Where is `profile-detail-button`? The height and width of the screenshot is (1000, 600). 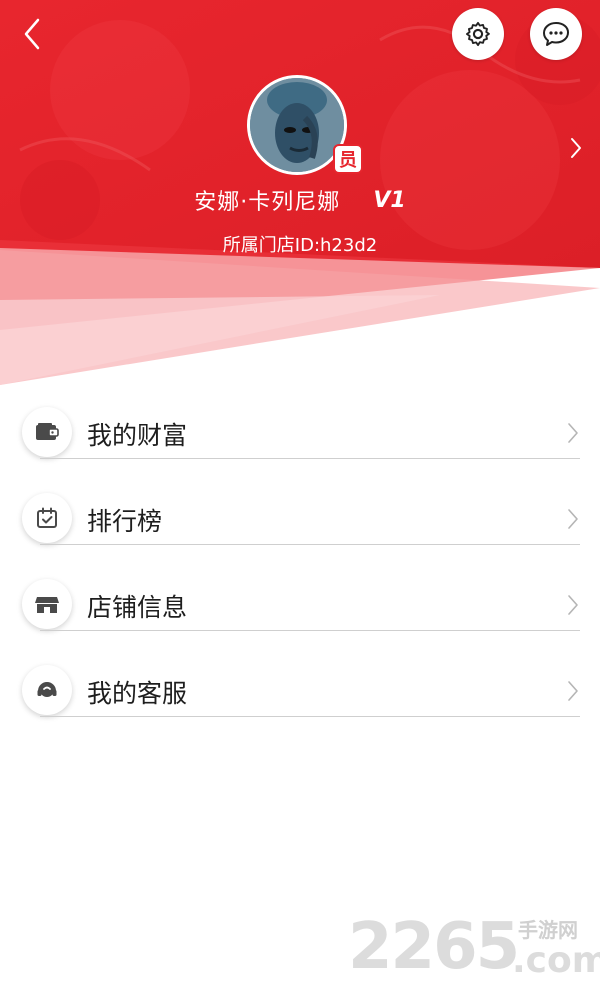 profile-detail-button is located at coordinates (576, 148).